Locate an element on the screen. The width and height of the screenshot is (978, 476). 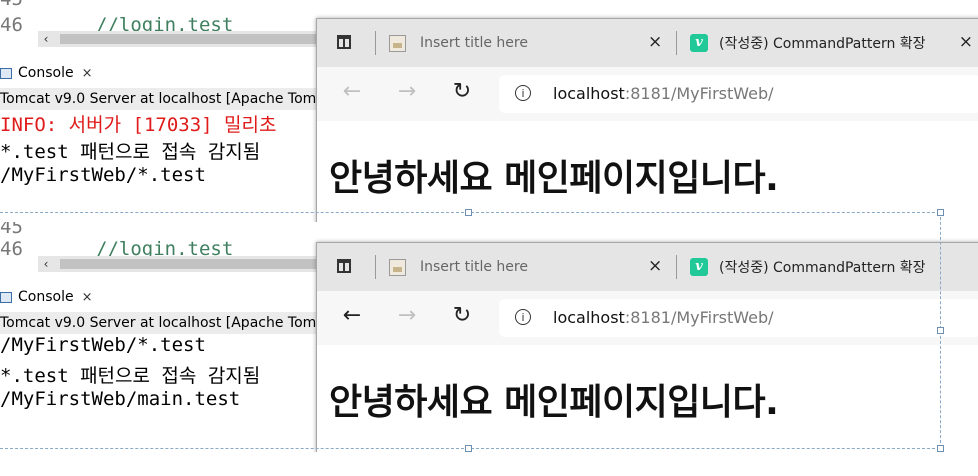
console-line: INFO: 서버가 [17033] 밀리초 is located at coordinates (138, 125).